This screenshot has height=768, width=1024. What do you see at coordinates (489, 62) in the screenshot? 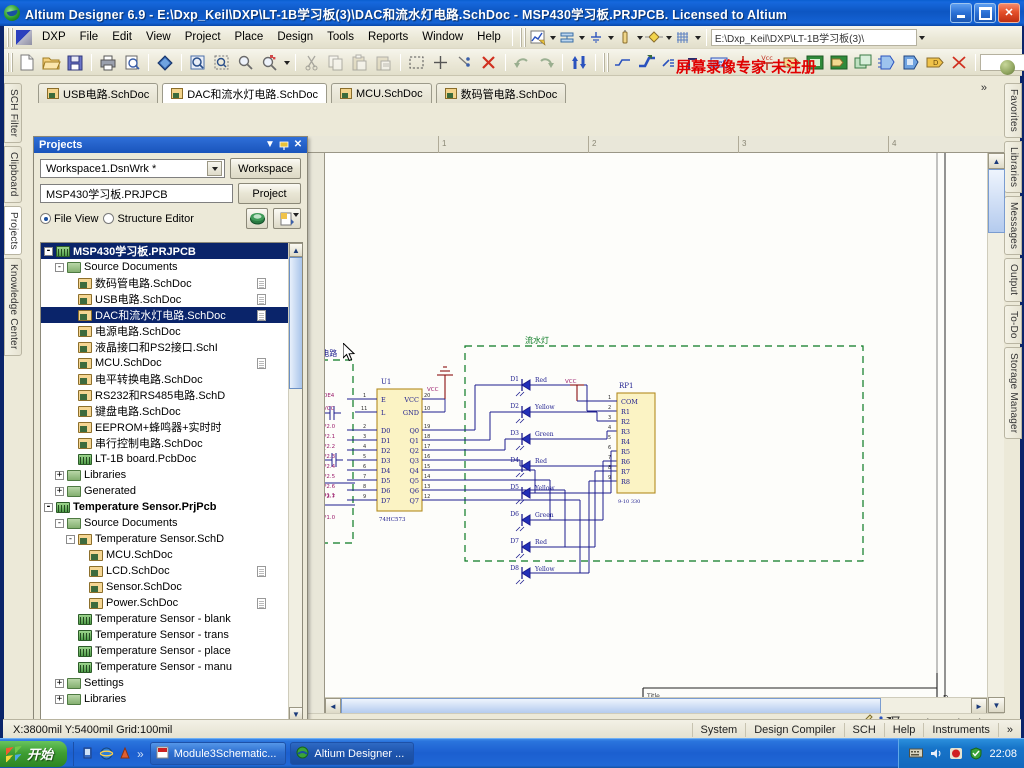
I see `delete-cross-icon` at bounding box center [489, 62].